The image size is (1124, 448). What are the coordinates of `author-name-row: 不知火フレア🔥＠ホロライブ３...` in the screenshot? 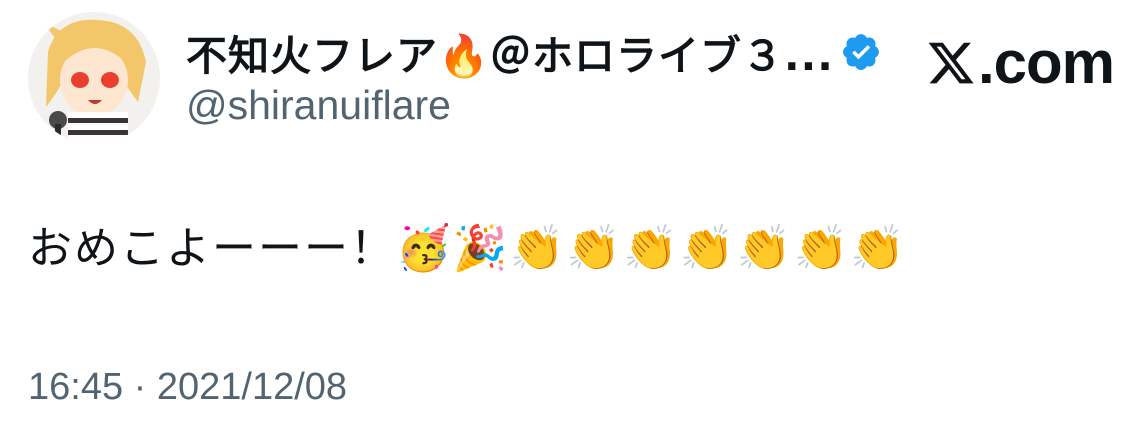 It's located at (534, 52).